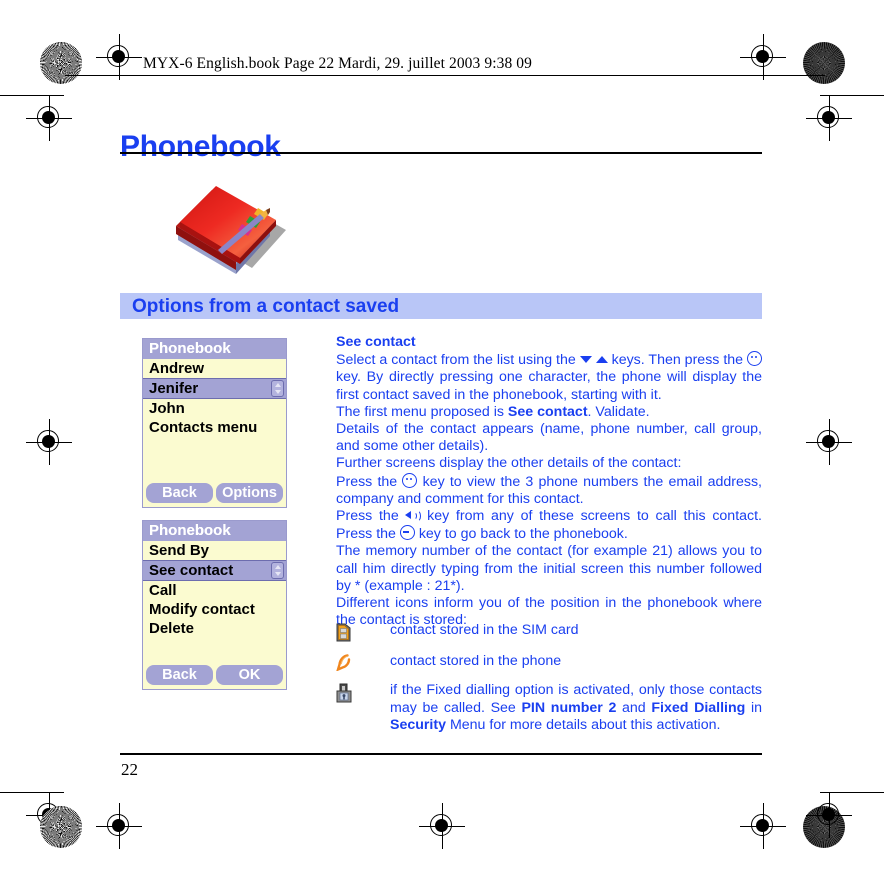 This screenshot has width=884, height=884. Describe the element at coordinates (422, 411) in the screenshot. I see `p2-part-a: The first menu proposed is` at that location.